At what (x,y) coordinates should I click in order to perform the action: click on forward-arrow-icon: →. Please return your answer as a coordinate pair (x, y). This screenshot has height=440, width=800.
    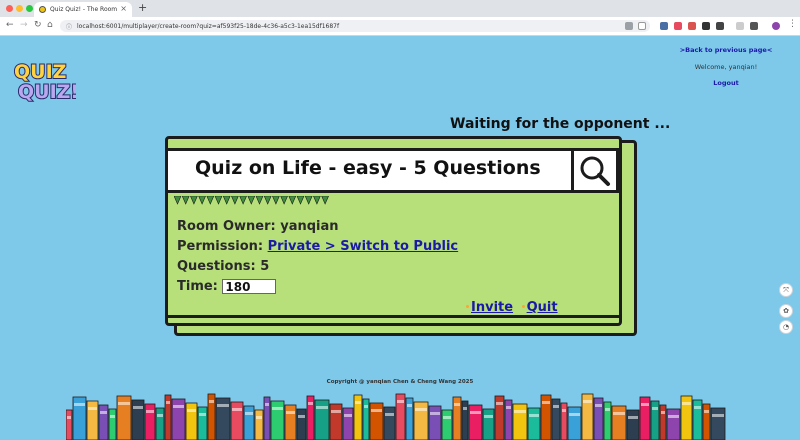
    Looking at the image, I should click on (24, 25).